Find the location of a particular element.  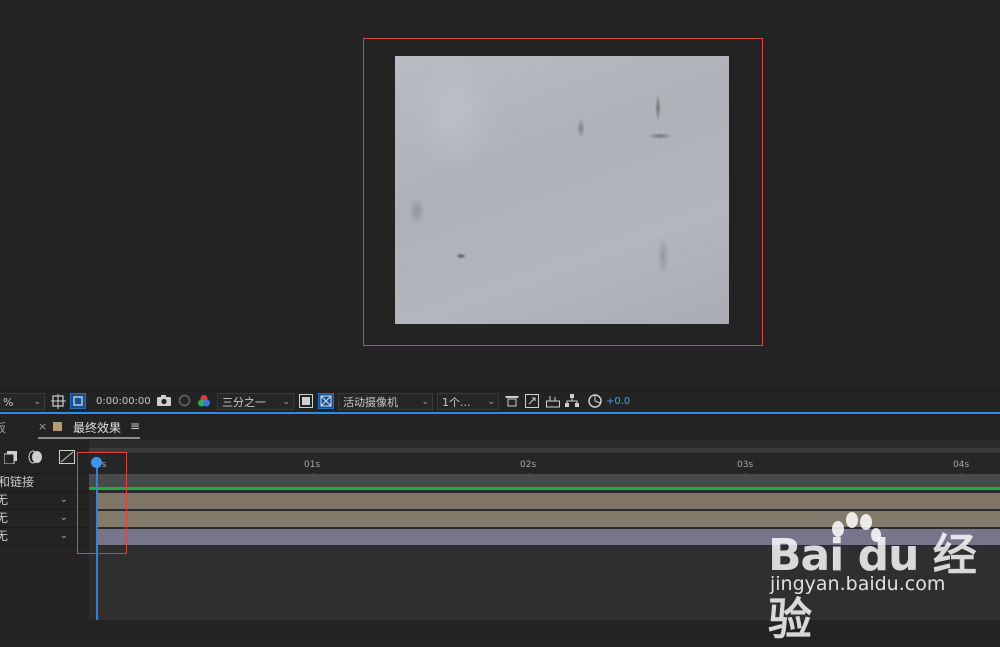

flowchart-icon is located at coordinates (572, 402).